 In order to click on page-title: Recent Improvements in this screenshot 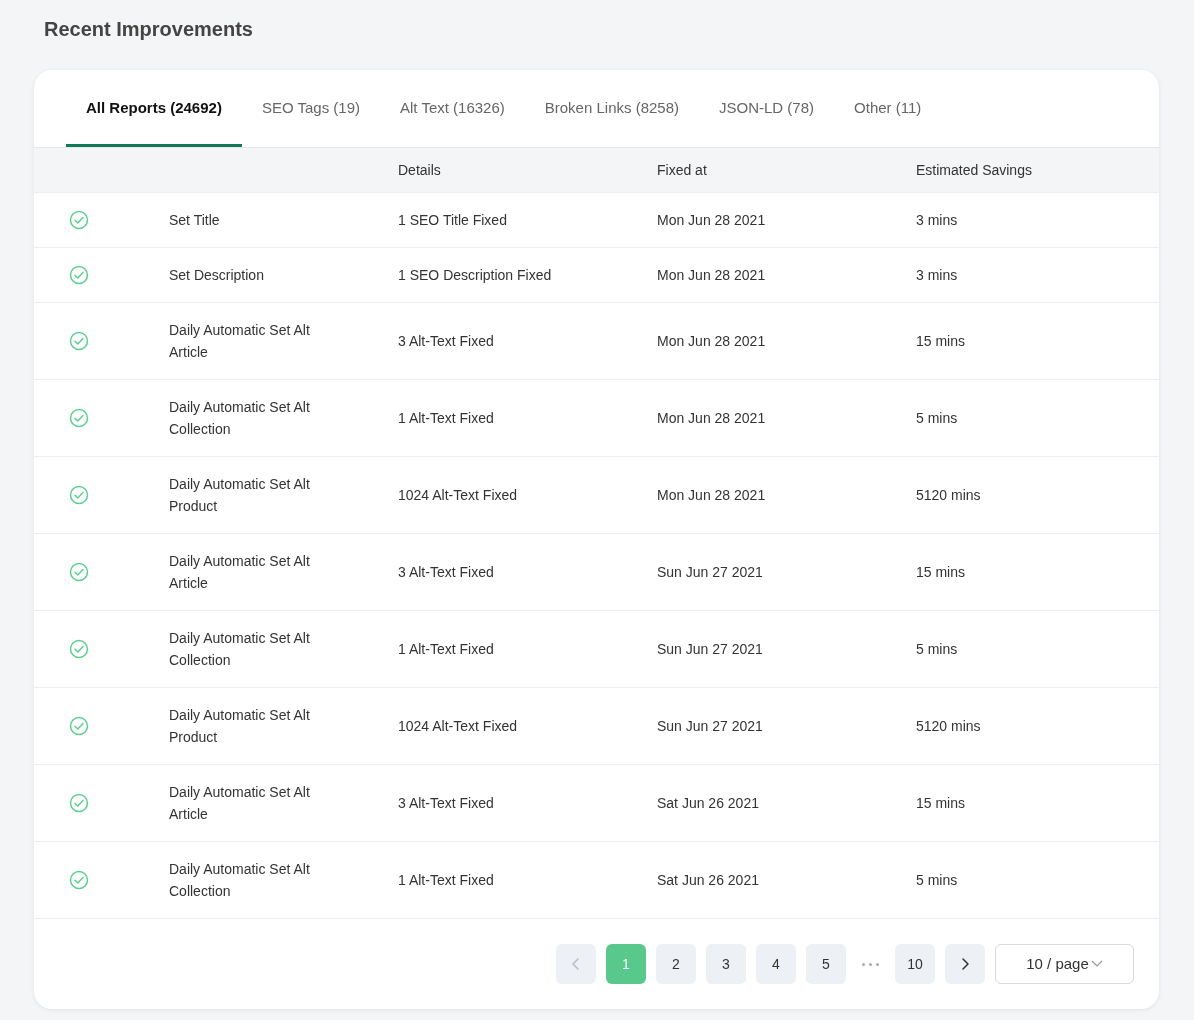, I will do `click(148, 29)`.